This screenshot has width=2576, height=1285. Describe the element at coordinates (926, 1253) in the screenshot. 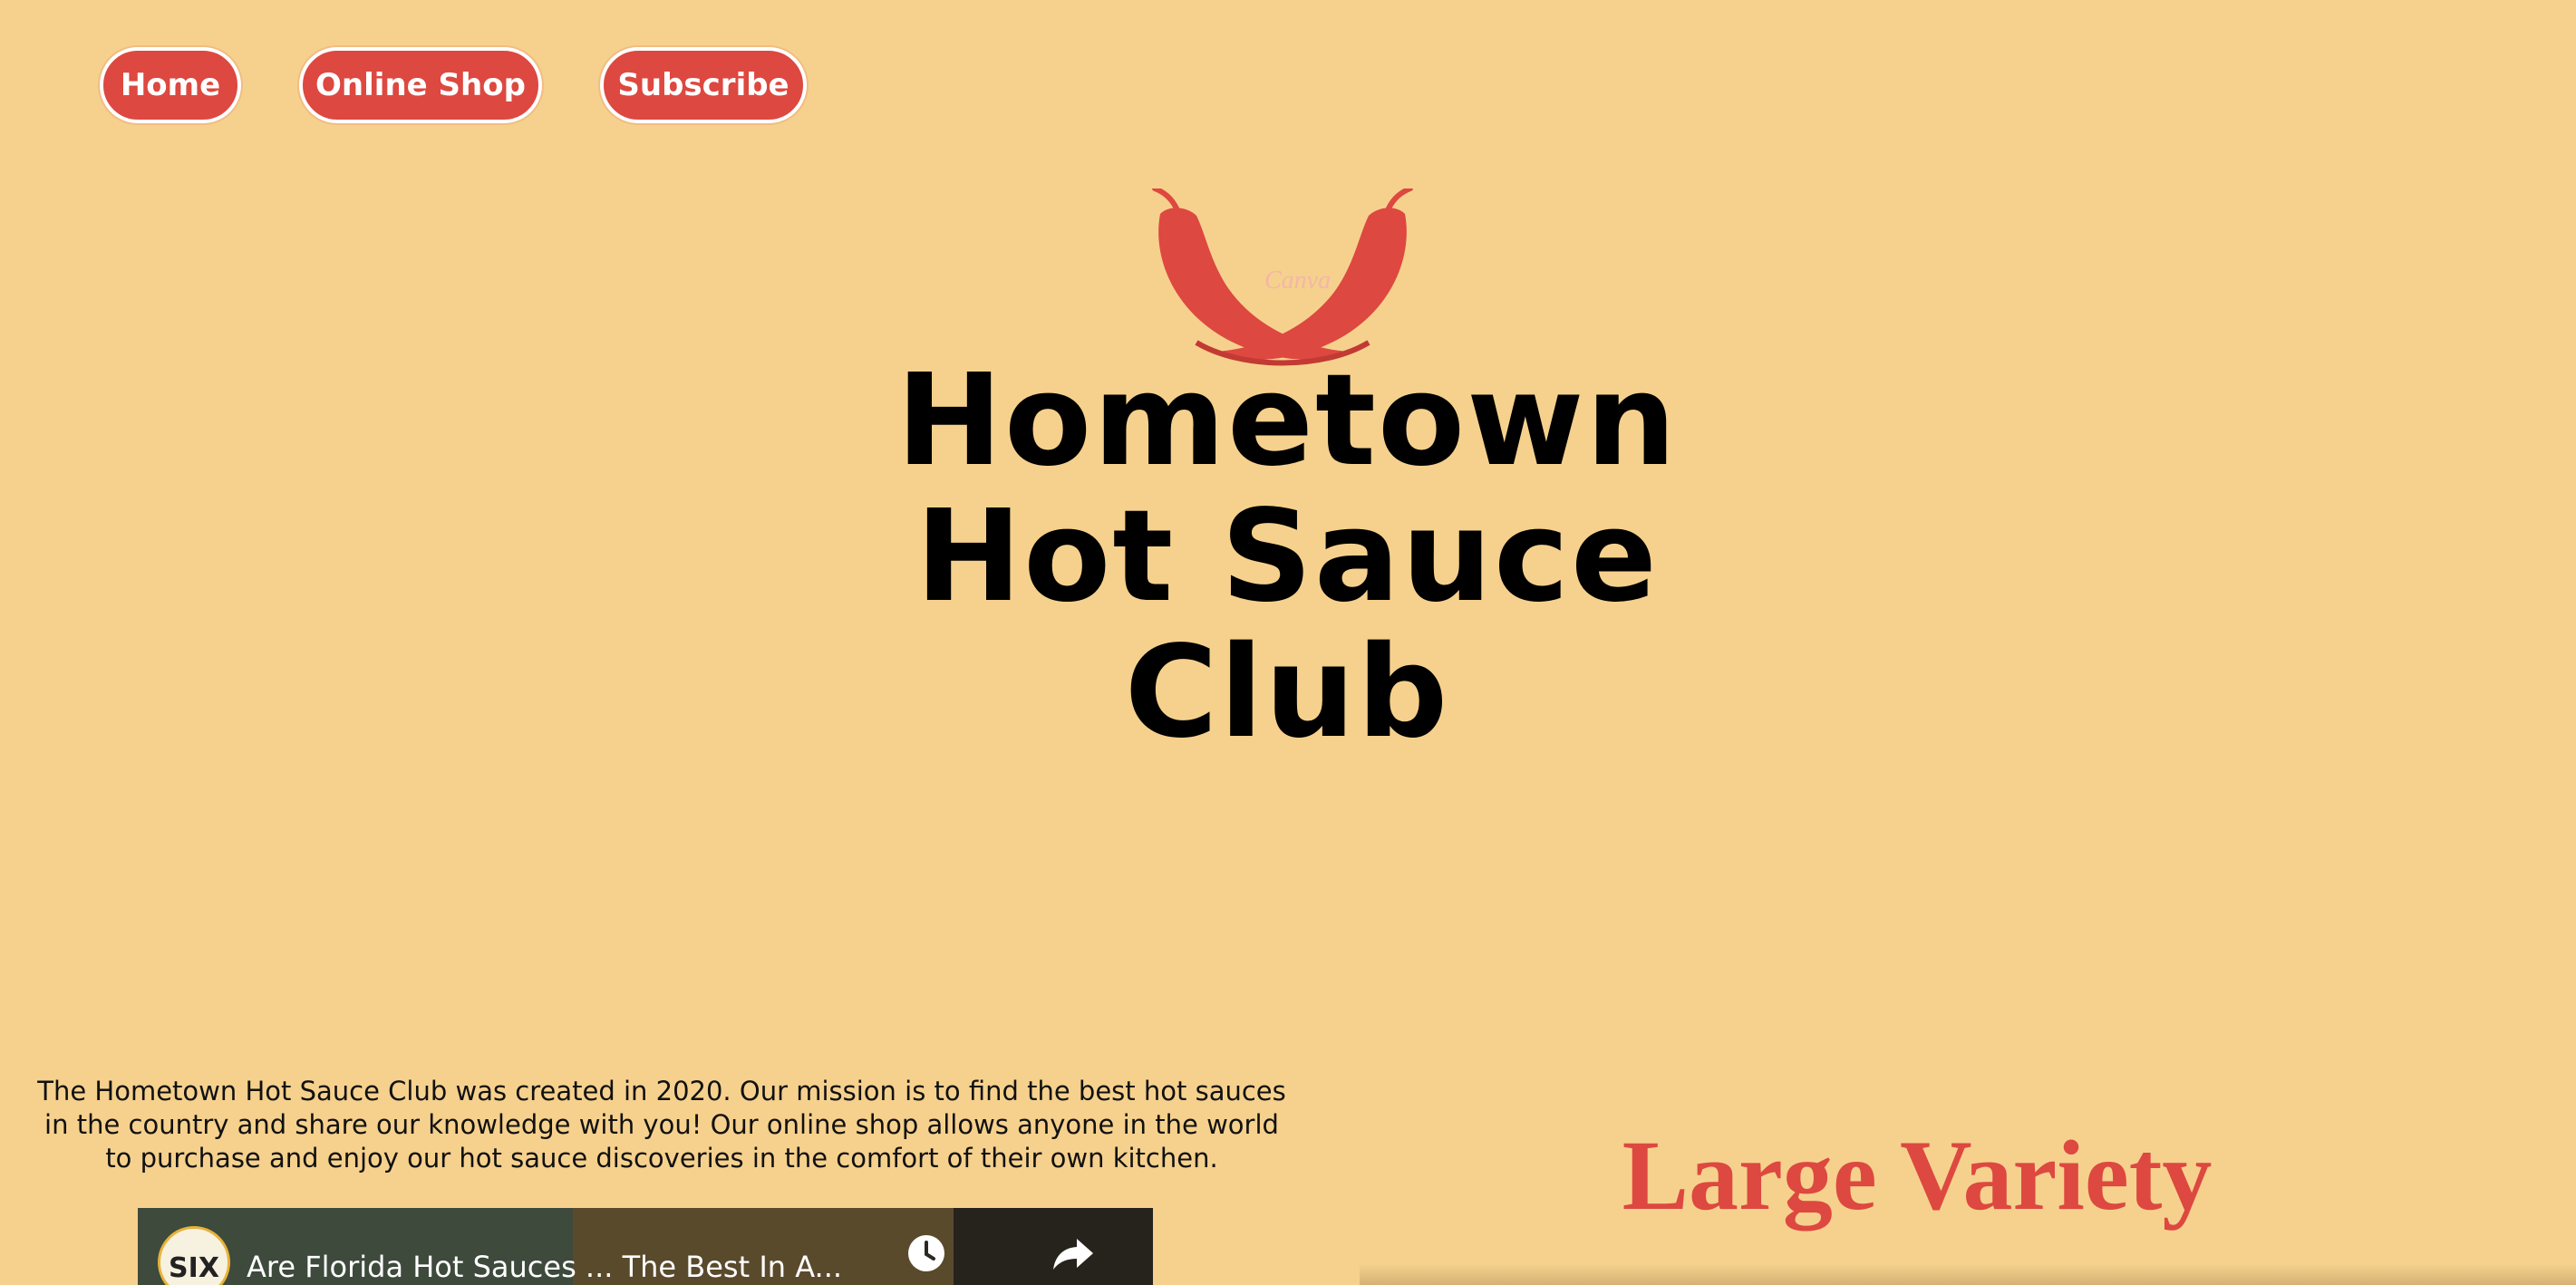

I see `clock-icon` at that location.